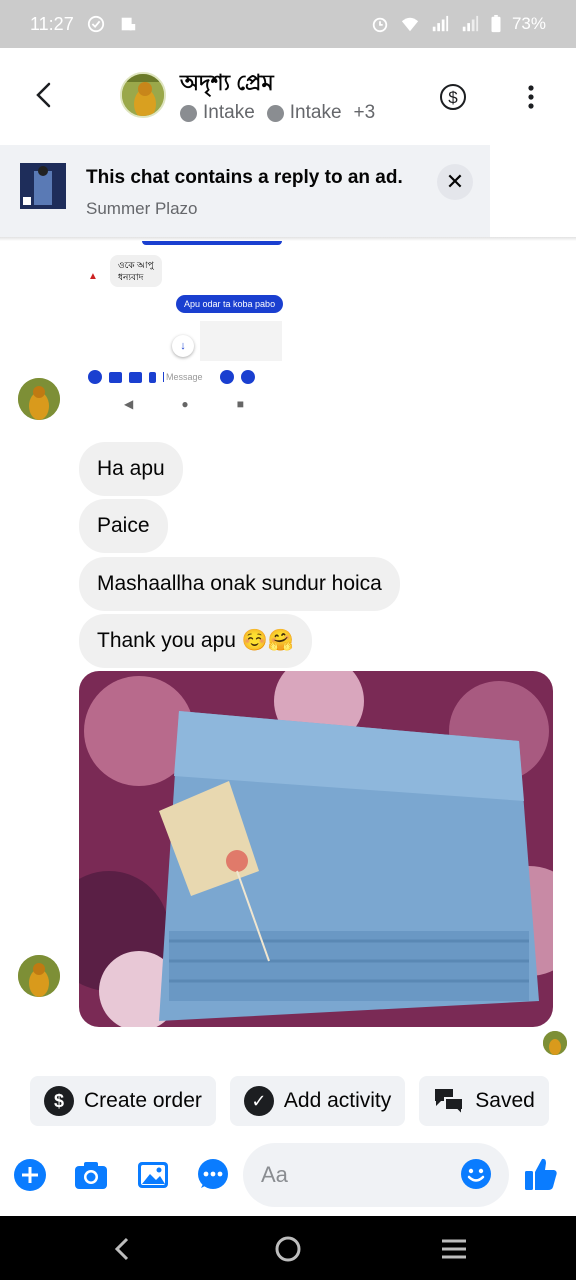  I want to click on nav-back-icon, so click(123, 1249).